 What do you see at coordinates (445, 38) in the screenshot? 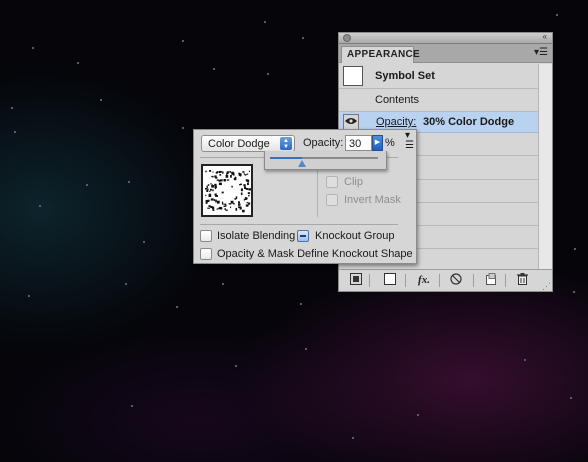
I see `panel-titlebar: «` at bounding box center [445, 38].